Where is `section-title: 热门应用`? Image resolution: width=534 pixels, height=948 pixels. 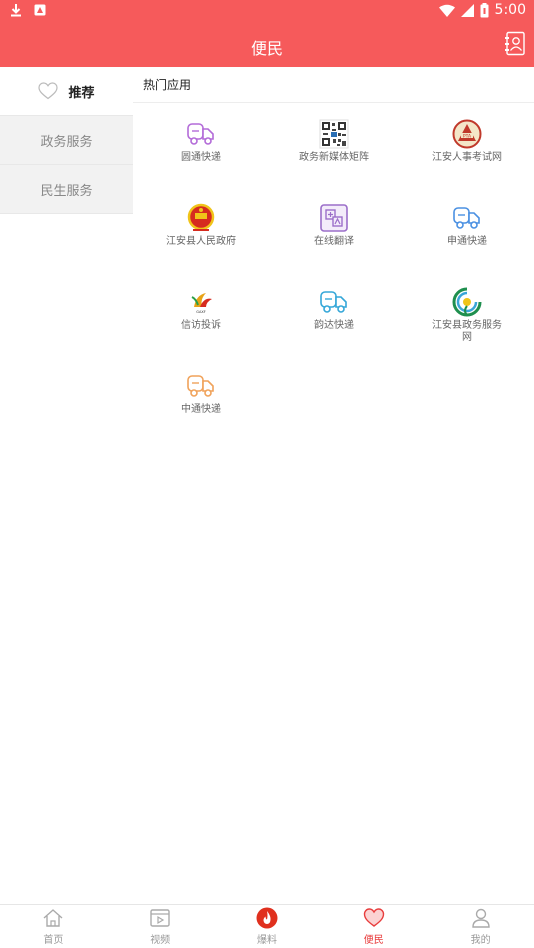
section-title: 热门应用 is located at coordinates (333, 85).